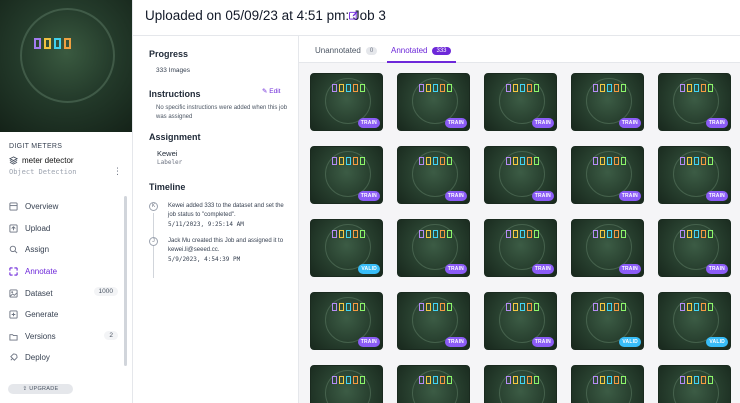 Image resolution: width=740 pixels, height=403 pixels. Describe the element at coordinates (39, 293) in the screenshot. I see `sidebar-item-label: Dataset` at that location.